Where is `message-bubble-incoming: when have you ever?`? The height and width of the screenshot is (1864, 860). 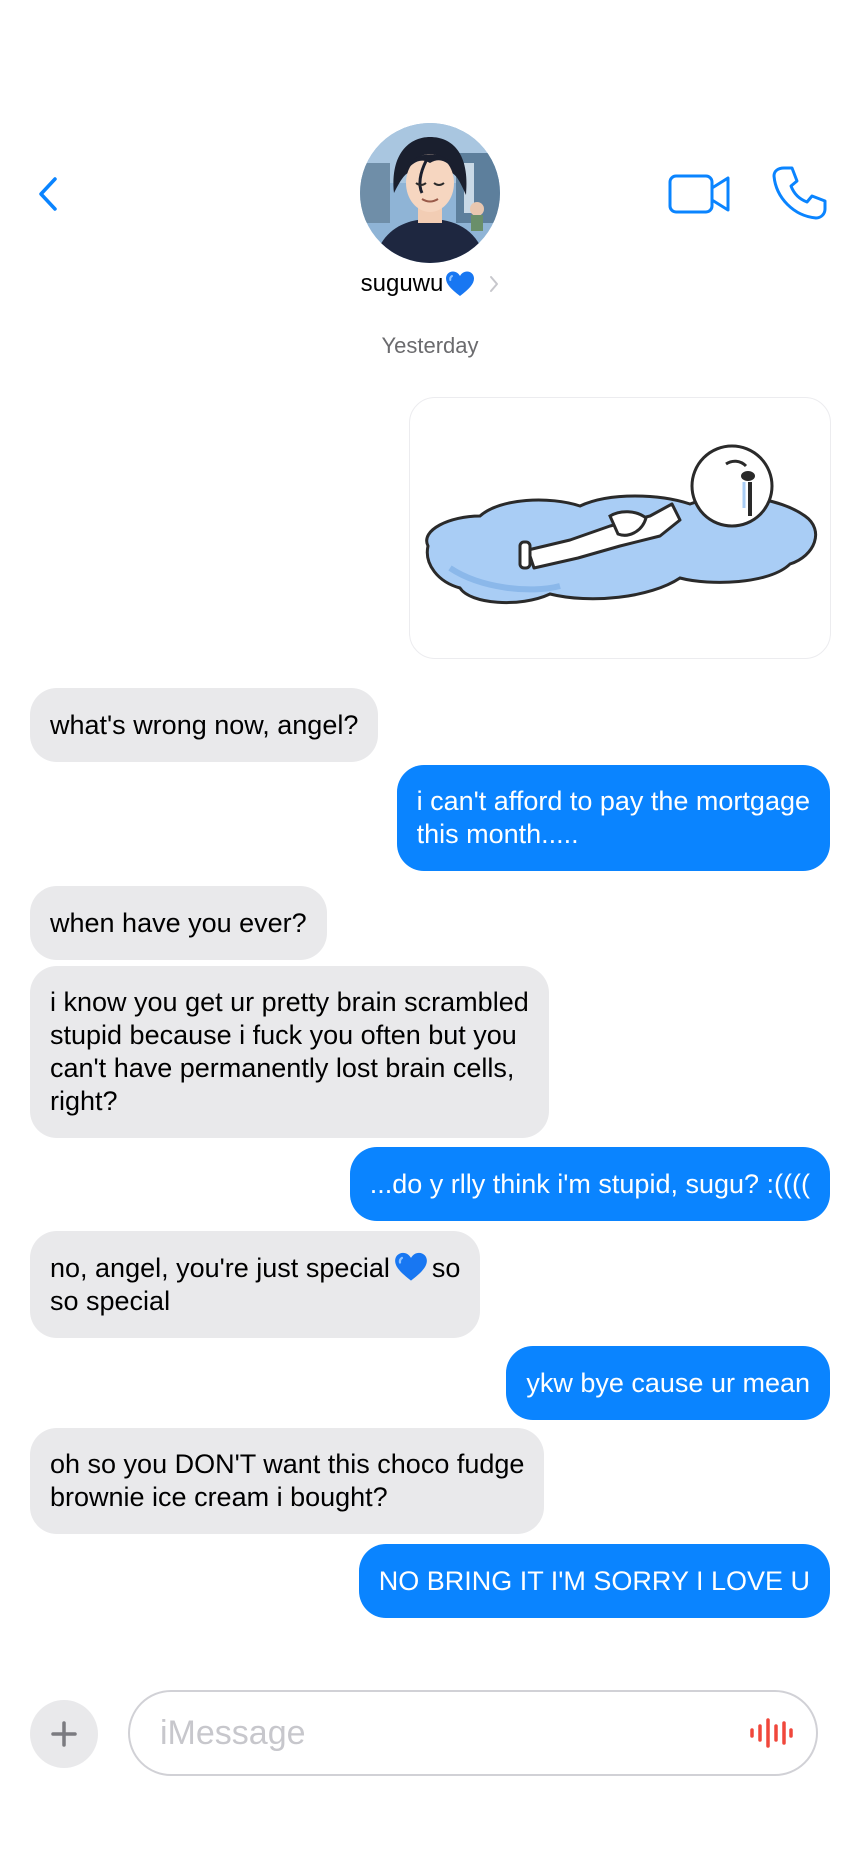 message-bubble-incoming: when have you ever? is located at coordinates (178, 923).